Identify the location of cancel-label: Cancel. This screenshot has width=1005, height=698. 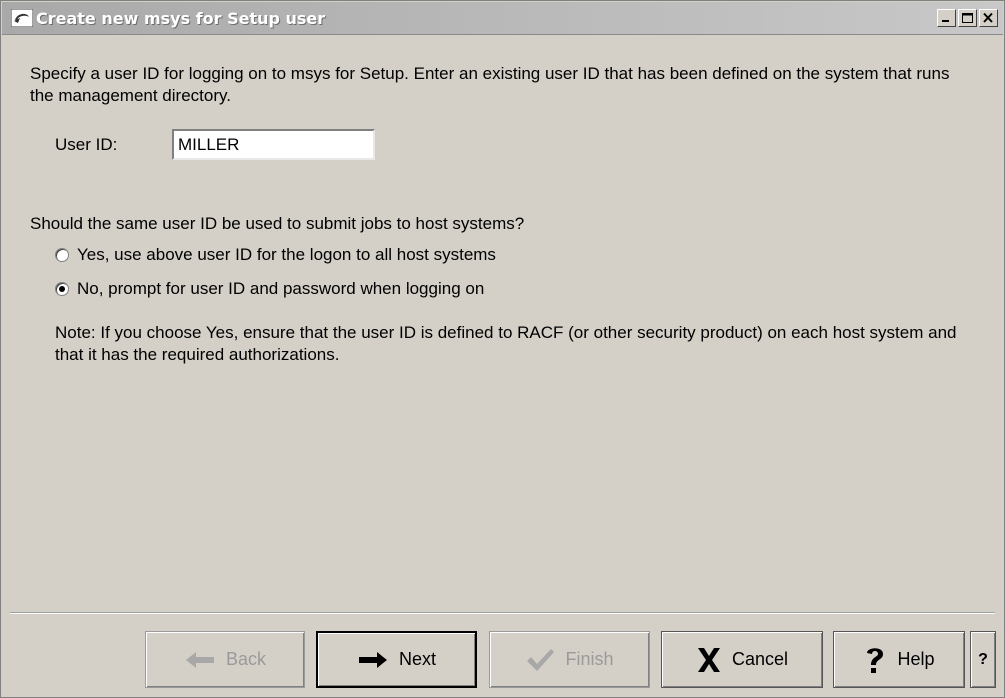
(760, 659).